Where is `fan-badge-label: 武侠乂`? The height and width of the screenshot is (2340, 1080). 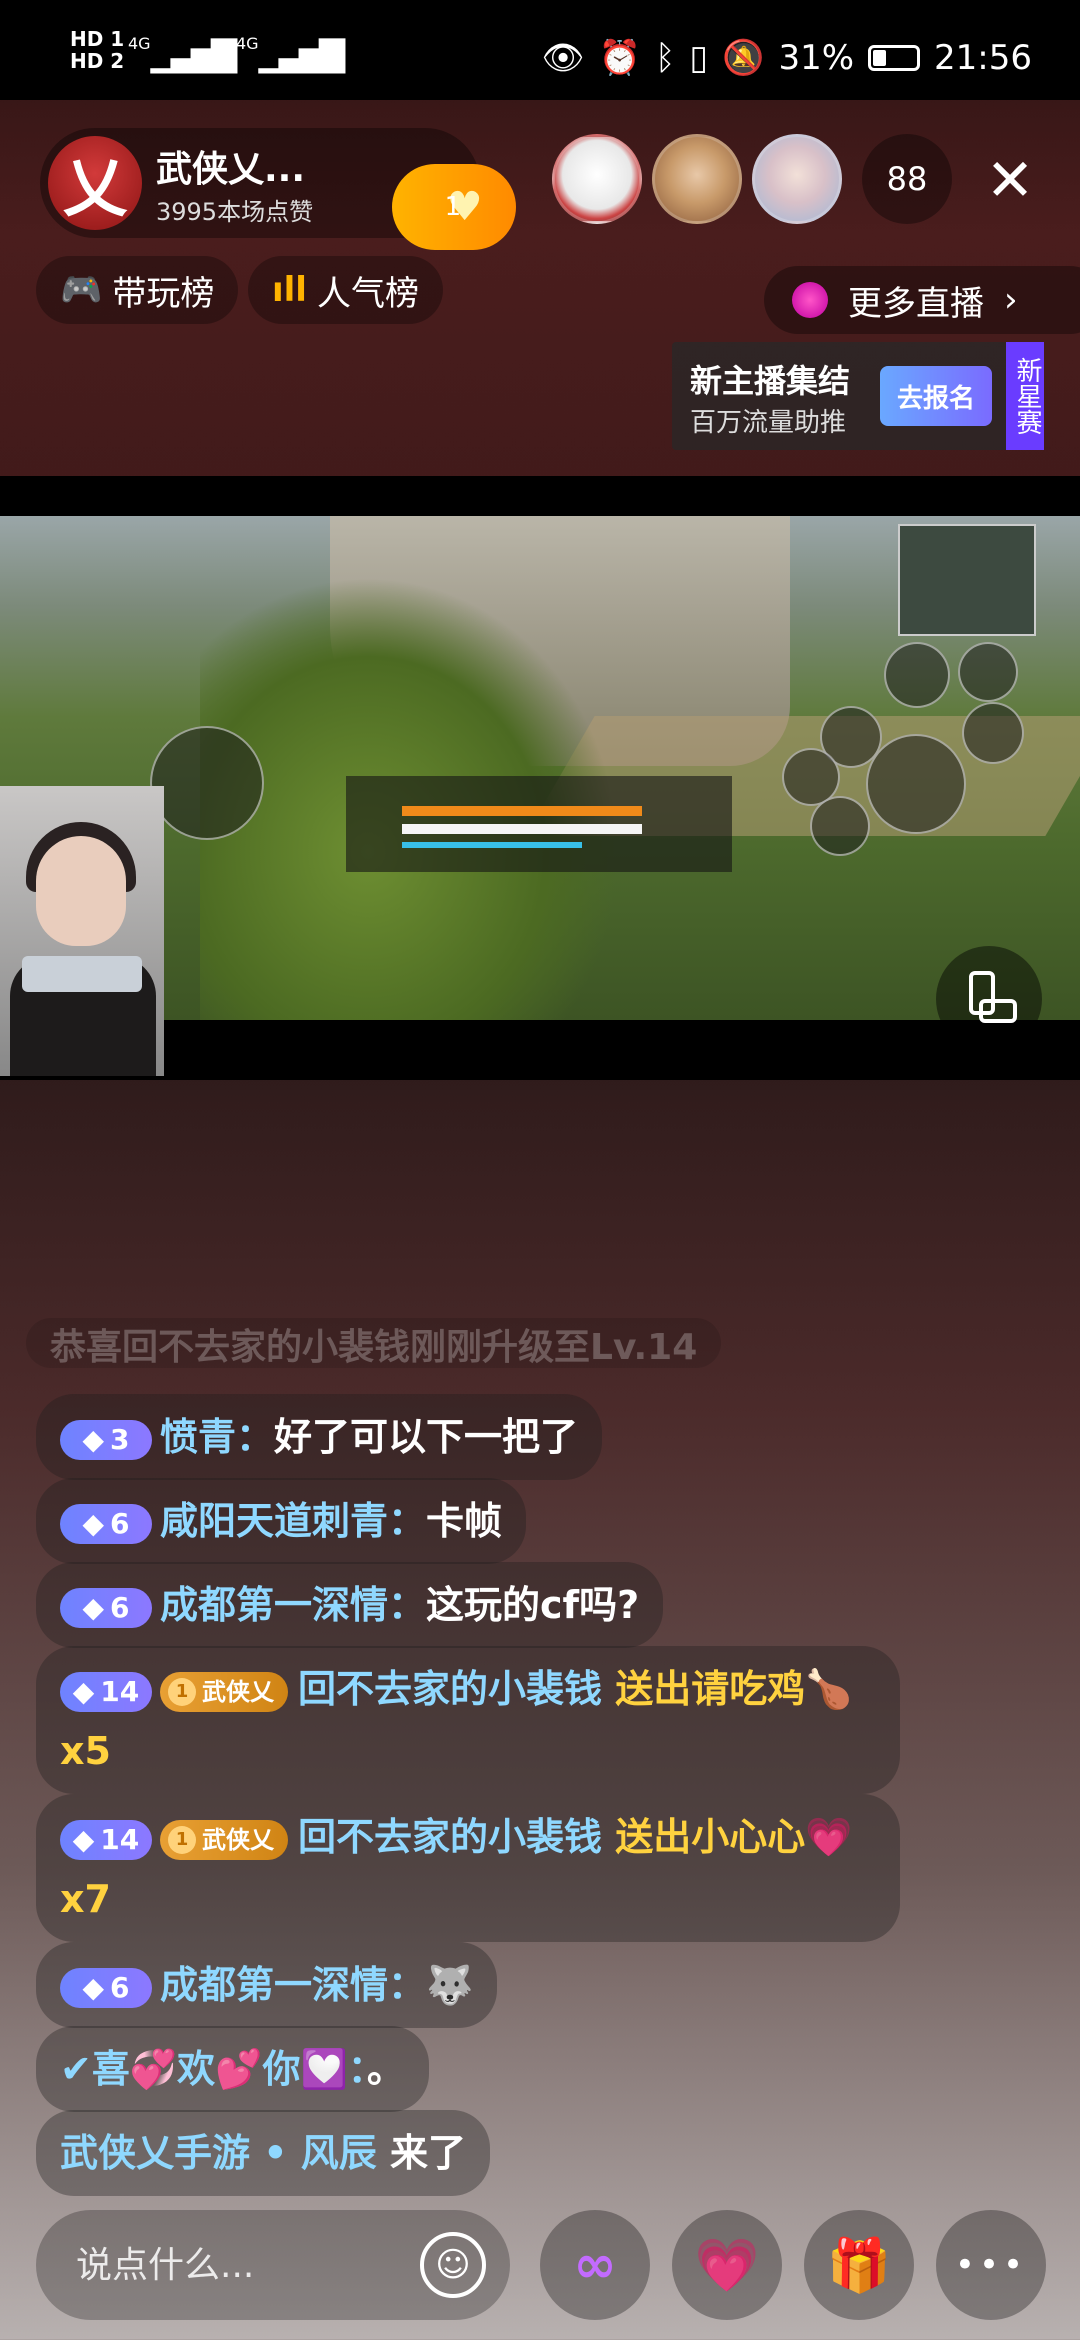 fan-badge-label: 武侠乂 is located at coordinates (238, 1691).